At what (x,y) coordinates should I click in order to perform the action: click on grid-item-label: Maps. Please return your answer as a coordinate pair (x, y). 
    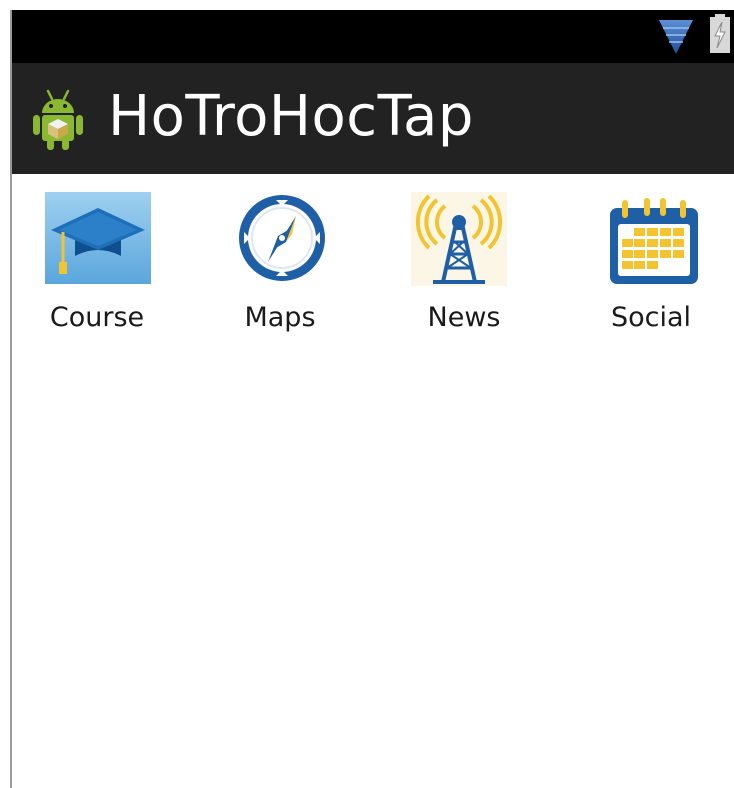
    Looking at the image, I should click on (280, 317).